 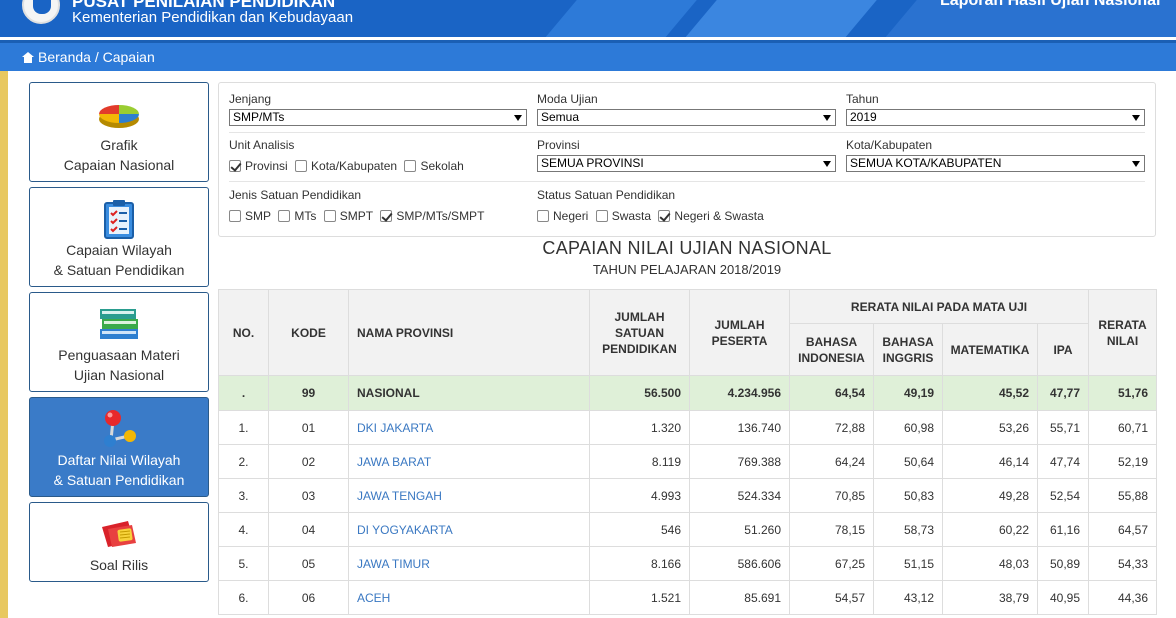 What do you see at coordinates (295, 195) in the screenshot?
I see `jenis-satuan-label: Jenis Satuan Pendidikan` at bounding box center [295, 195].